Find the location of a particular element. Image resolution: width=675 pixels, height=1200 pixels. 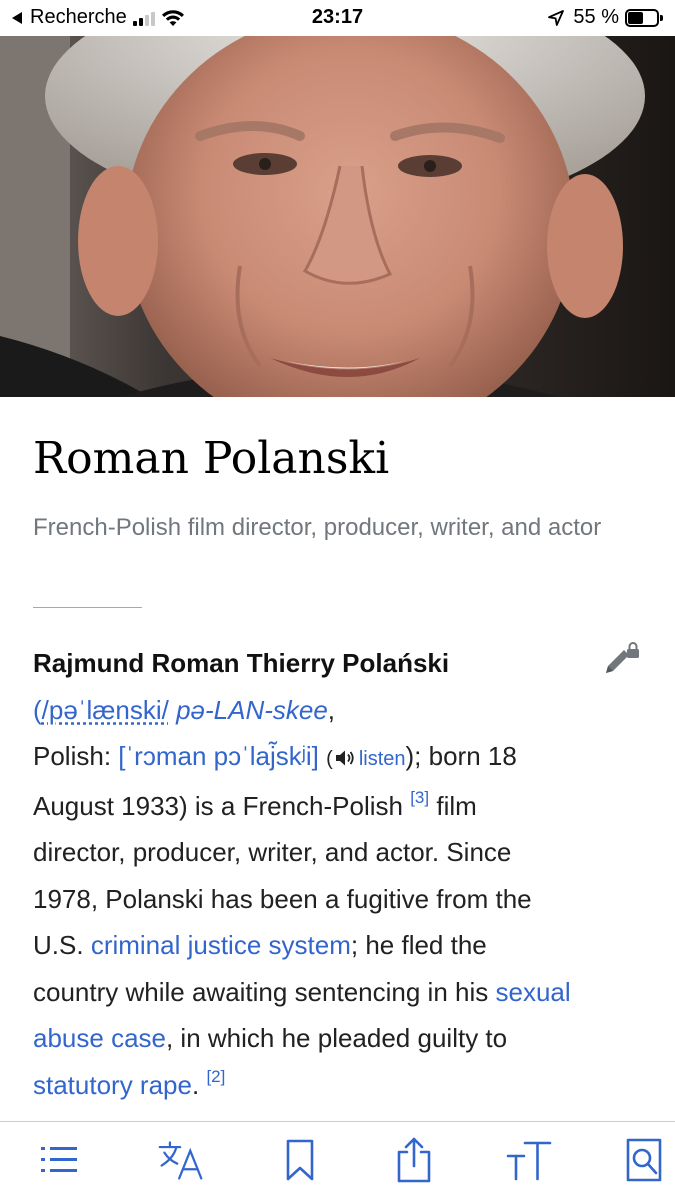

share-button is located at coordinates (414, 1160).